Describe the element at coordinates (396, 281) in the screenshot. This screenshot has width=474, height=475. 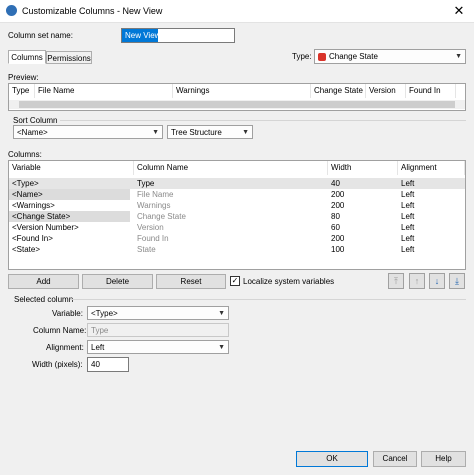
I see `move-top-icon: ⤒` at that location.